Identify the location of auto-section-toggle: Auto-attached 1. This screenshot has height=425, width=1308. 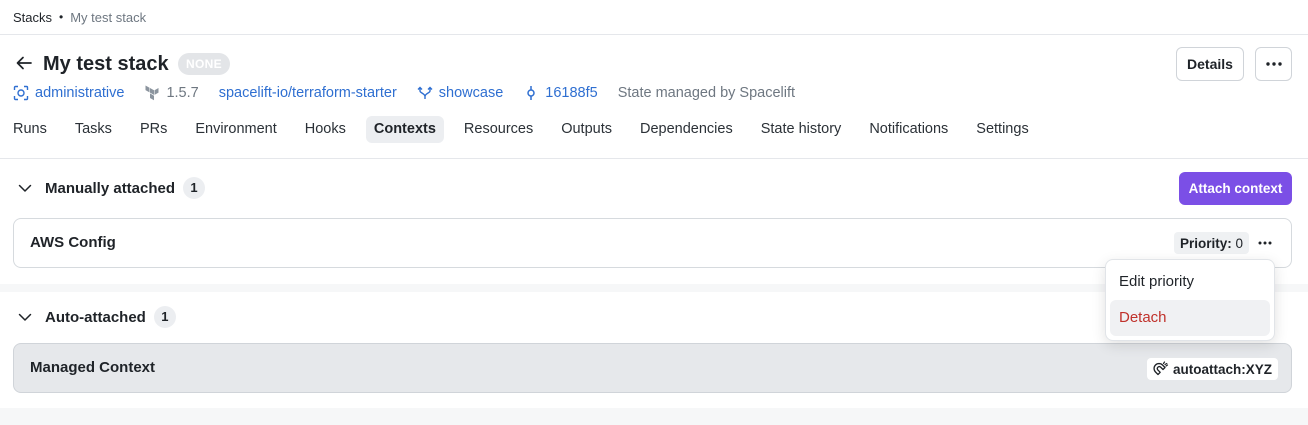
(96, 317).